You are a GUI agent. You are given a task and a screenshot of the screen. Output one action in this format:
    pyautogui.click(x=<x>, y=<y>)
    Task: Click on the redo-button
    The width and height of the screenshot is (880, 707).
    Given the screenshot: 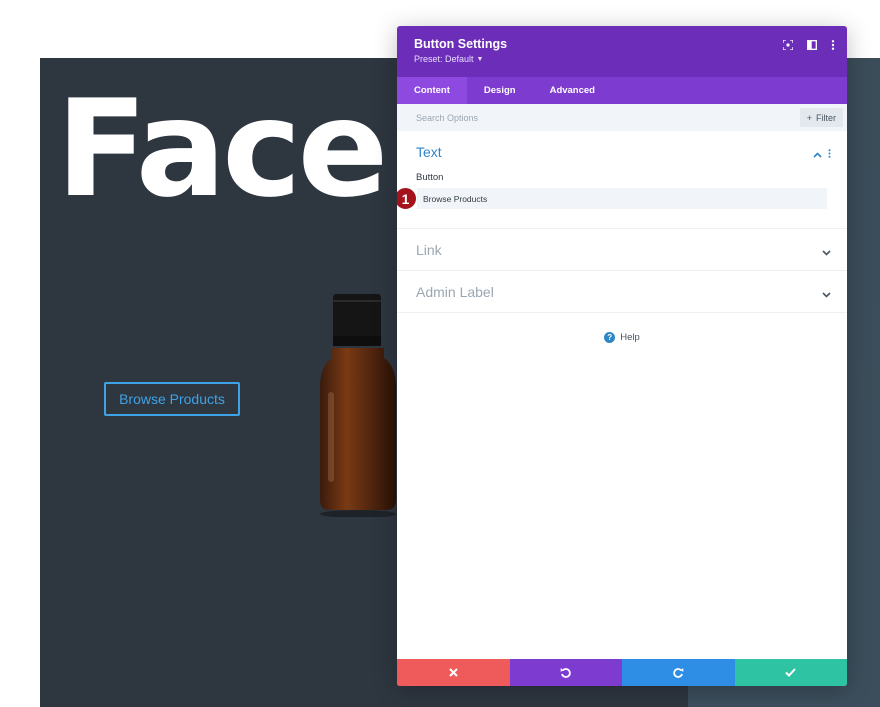 What is the action you would take?
    pyautogui.click(x=678, y=672)
    